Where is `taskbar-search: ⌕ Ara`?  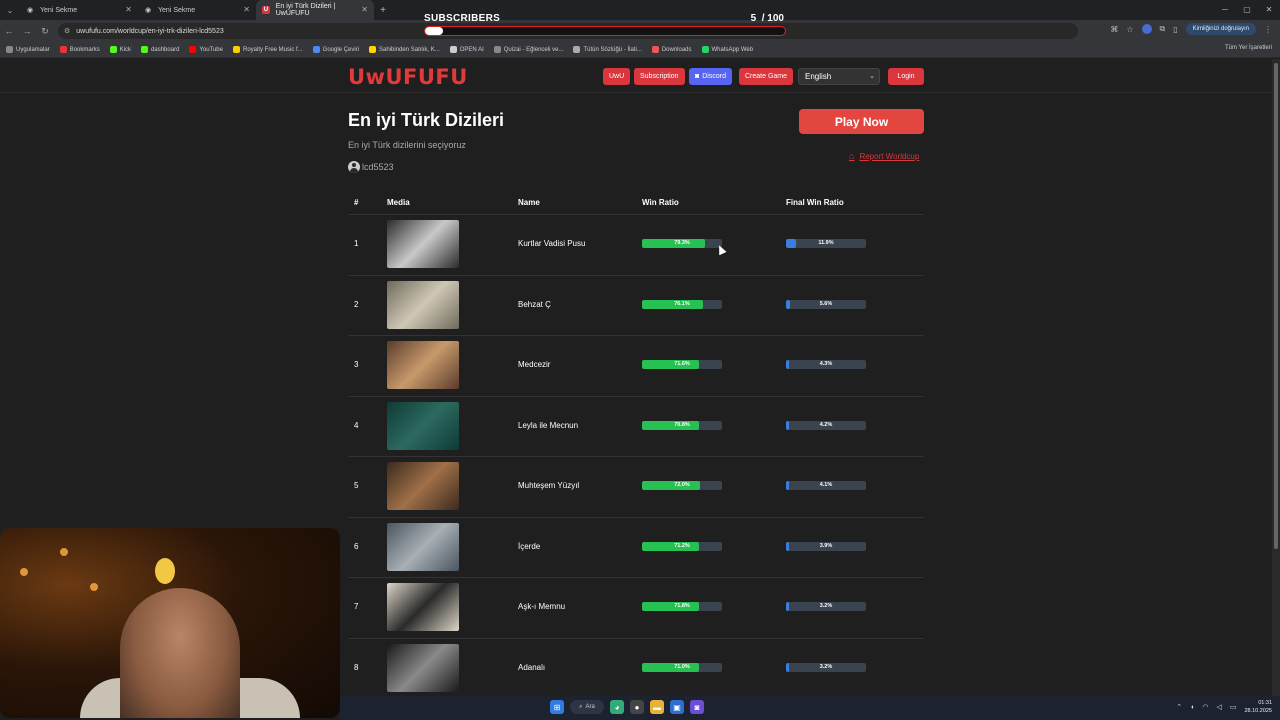
taskbar-search: ⌕ Ara is located at coordinates (587, 707).